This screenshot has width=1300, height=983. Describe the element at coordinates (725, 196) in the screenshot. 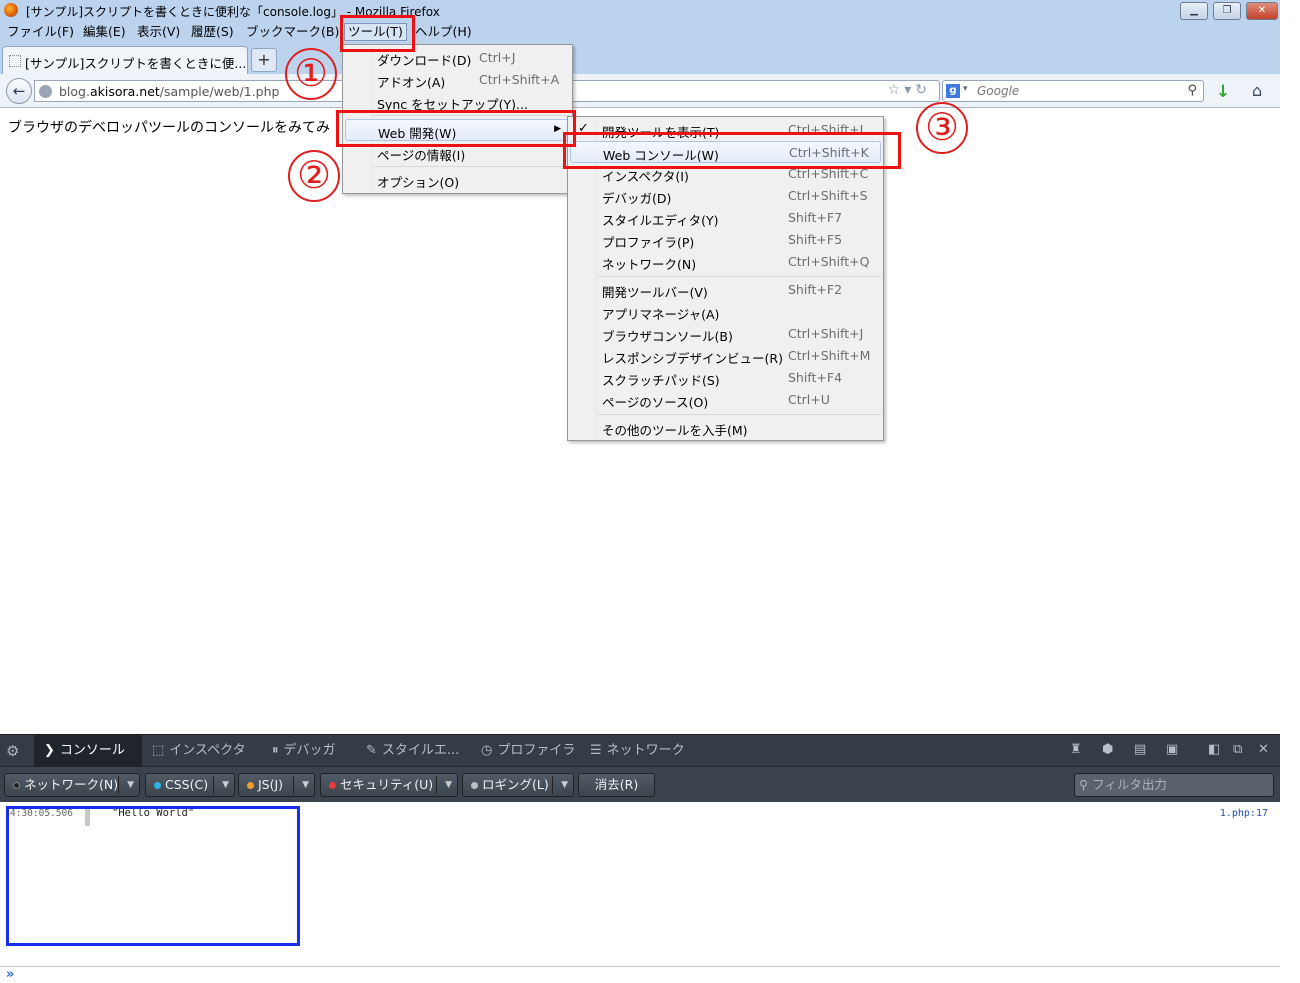

I see `menu-item-debugger: デバッガ(D) Ctrl+Shift+S` at that location.